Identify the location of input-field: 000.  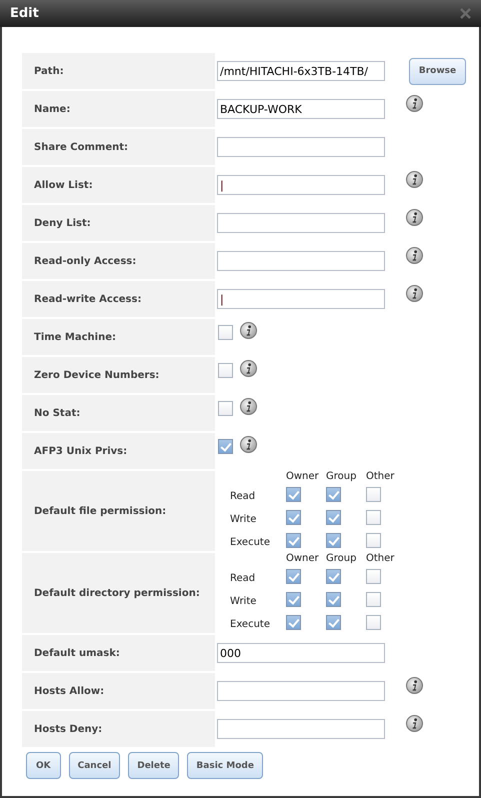
(301, 653).